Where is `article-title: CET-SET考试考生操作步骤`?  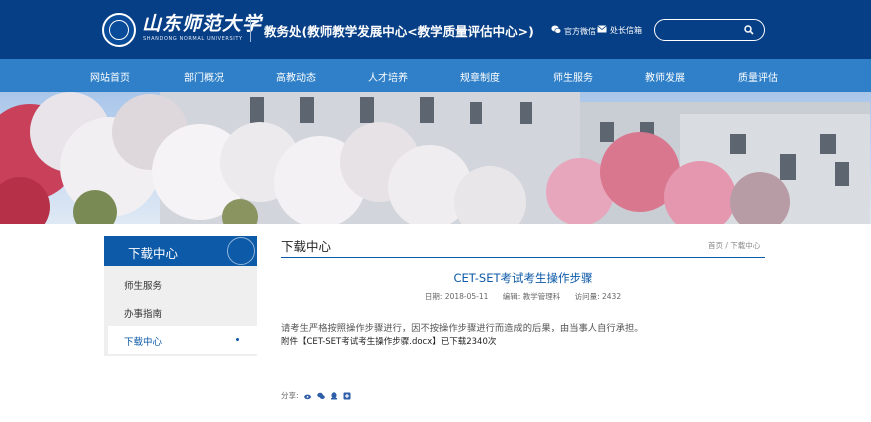
article-title: CET-SET考试考生操作步骤 is located at coordinates (523, 278).